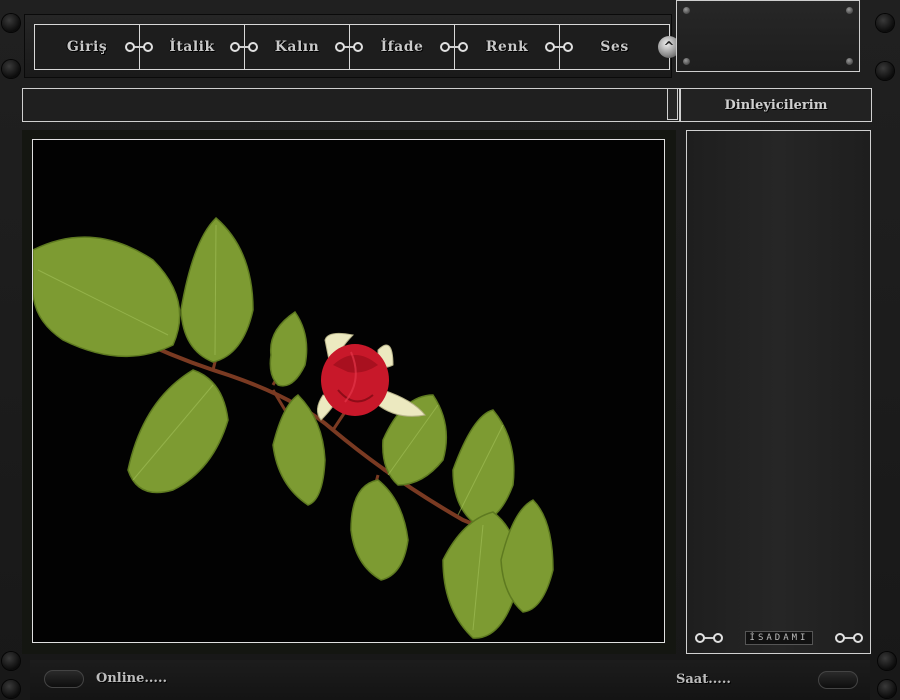 The image size is (900, 700). What do you see at coordinates (87, 47) in the screenshot?
I see `nav-item-label: Giriş` at bounding box center [87, 47].